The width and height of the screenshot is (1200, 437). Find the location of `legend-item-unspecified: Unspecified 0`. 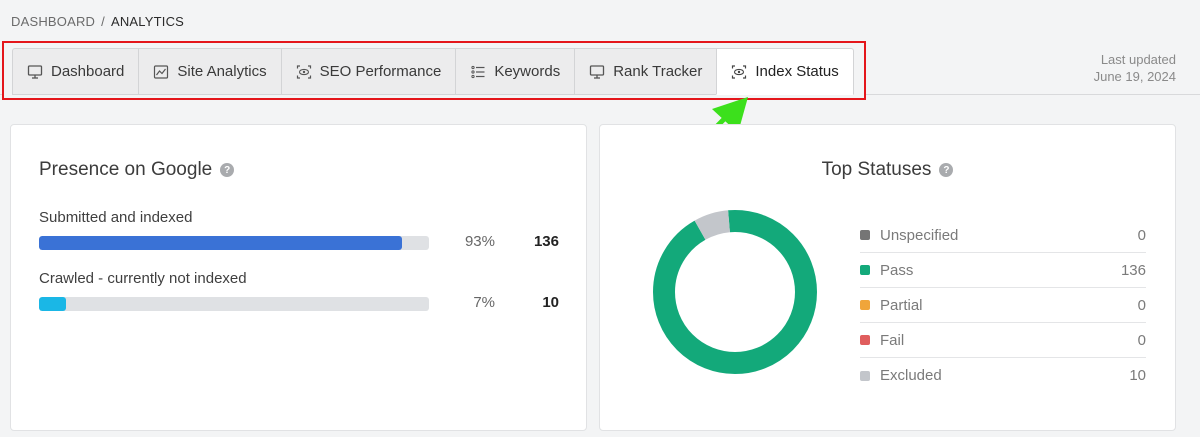

legend-item-unspecified: Unspecified 0 is located at coordinates (1003, 235).